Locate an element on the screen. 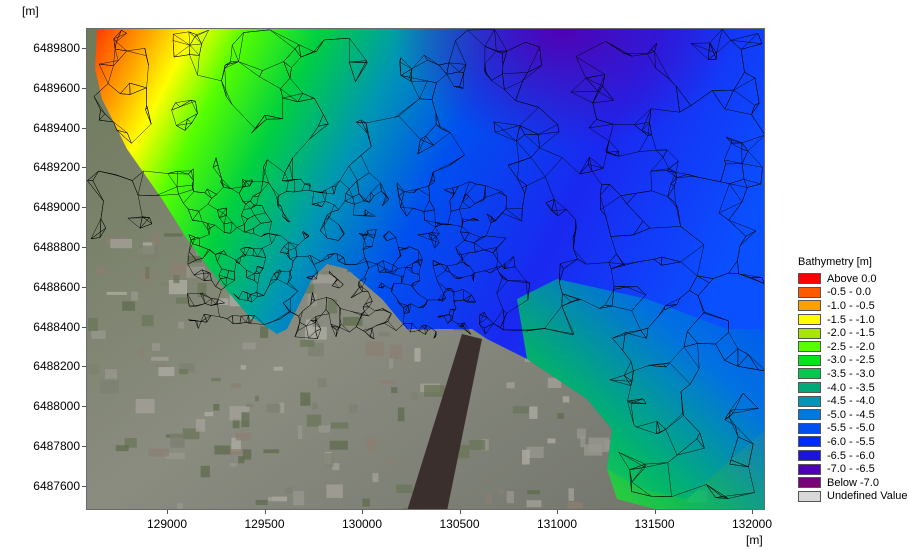 The width and height of the screenshot is (909, 550). legend-label: -3.5 - -3.0 is located at coordinates (851, 373).